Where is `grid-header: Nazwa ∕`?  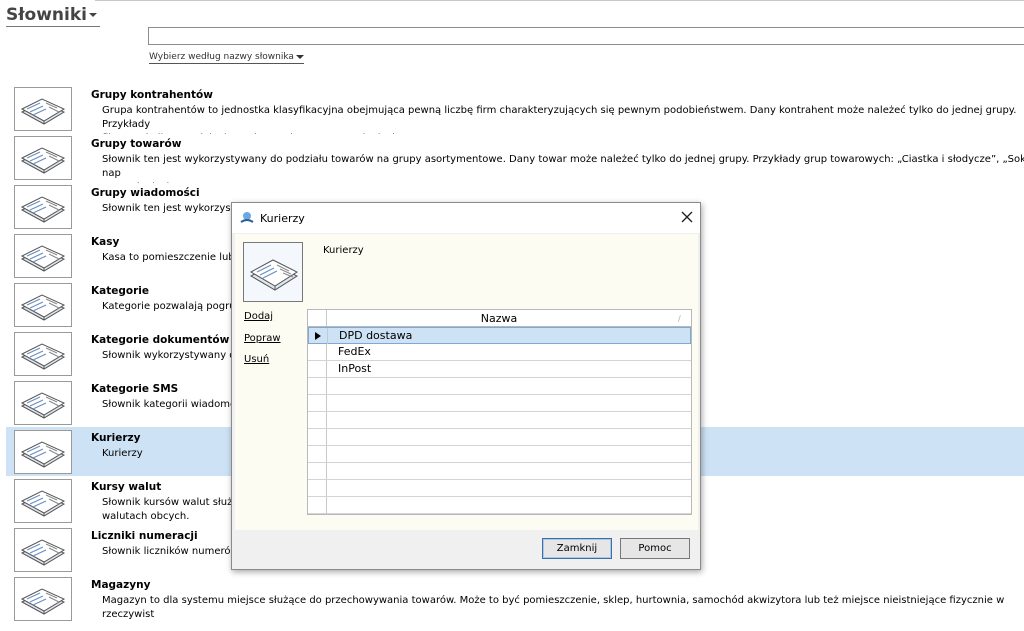
grid-header: Nazwa ∕ is located at coordinates (499, 318).